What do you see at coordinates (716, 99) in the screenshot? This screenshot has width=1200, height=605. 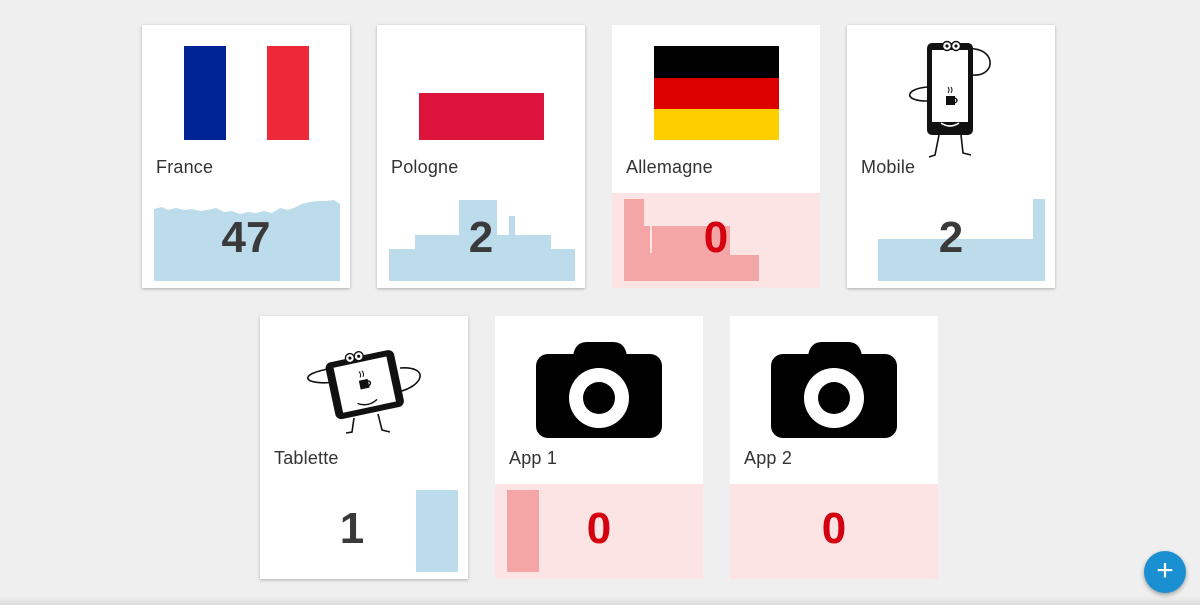 I see `germany-flag-icon` at bounding box center [716, 99].